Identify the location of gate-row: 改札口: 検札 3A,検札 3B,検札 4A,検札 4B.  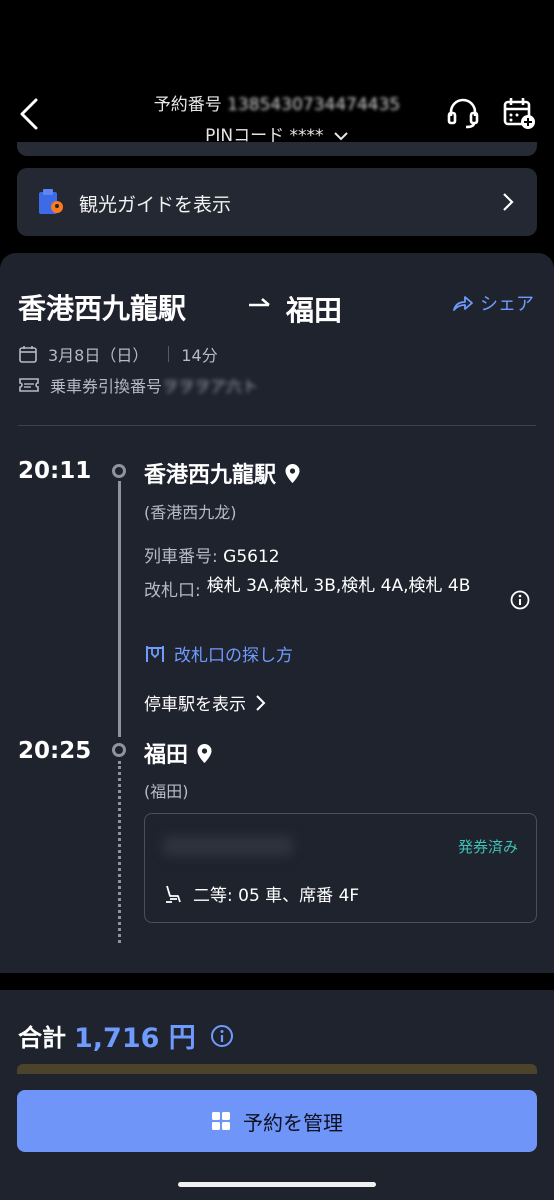
(319, 588).